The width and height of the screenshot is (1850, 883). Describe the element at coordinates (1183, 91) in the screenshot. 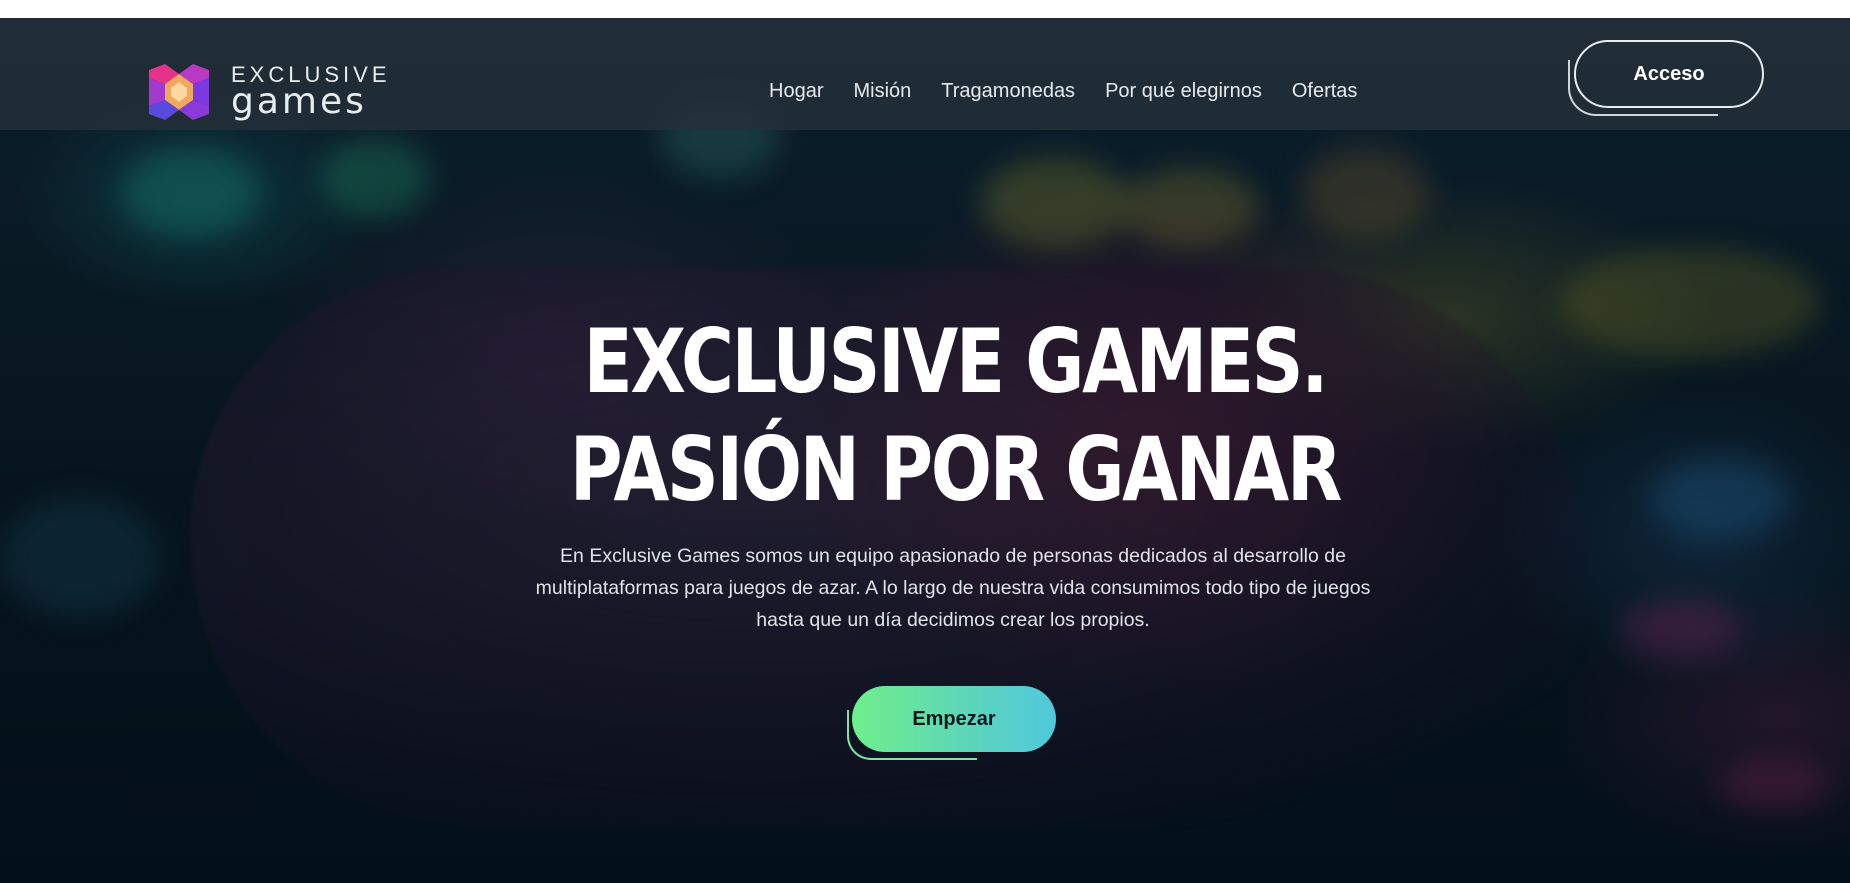

I see `nav-link-por-que-elegirnos: Por qué elegirnos` at that location.